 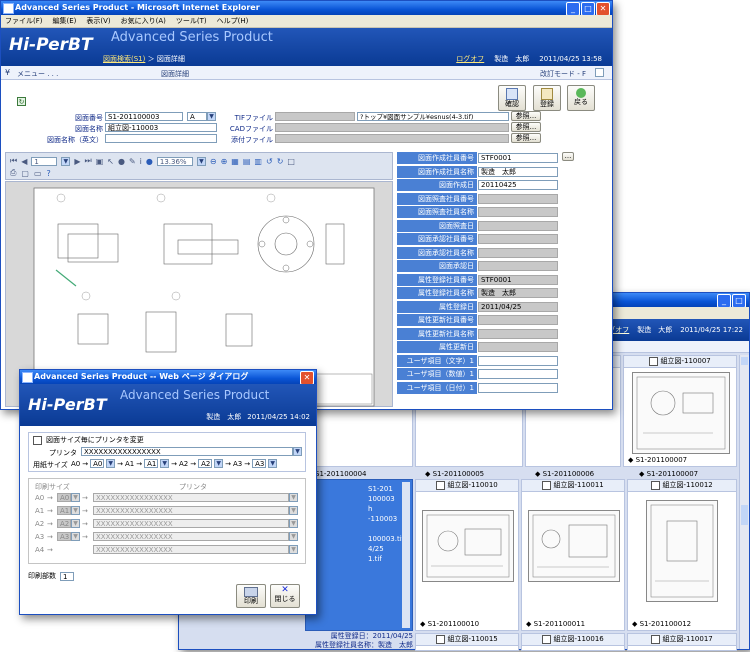 What do you see at coordinates (174, 161) in the screenshot?
I see `zoom-field: 13.36%` at bounding box center [174, 161].